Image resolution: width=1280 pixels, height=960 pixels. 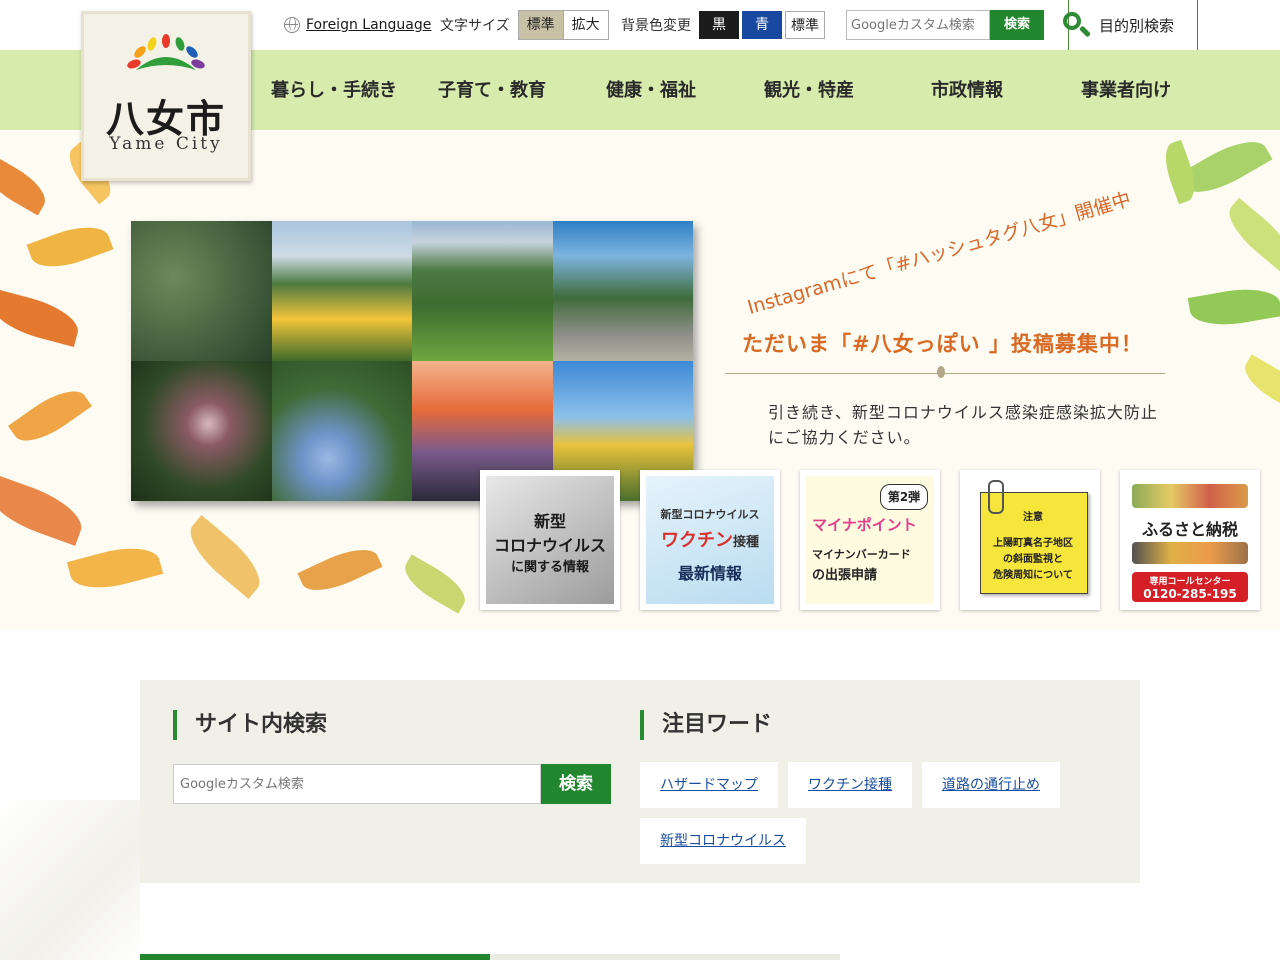 What do you see at coordinates (1190, 582) in the screenshot?
I see `banner-furusato-line1: 専用コールセンター` at bounding box center [1190, 582].